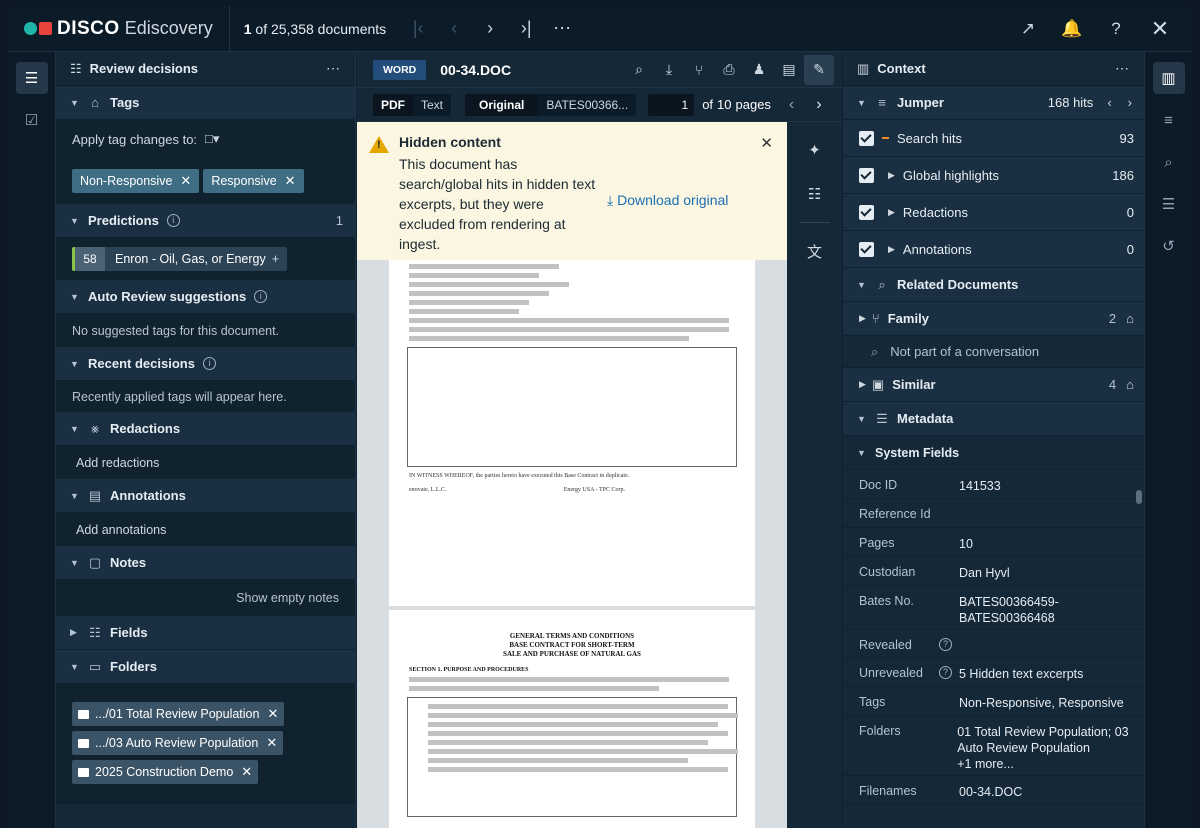 This screenshot has width=1200, height=828. Describe the element at coordinates (935, 212) in the screenshot. I see `jumper-row-name: Redactions` at that location.